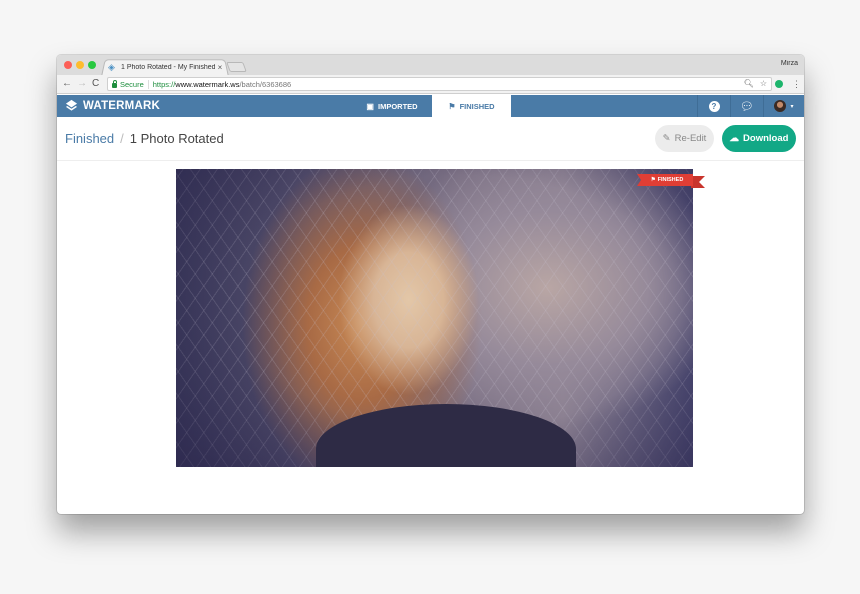 The image size is (860, 594). What do you see at coordinates (698, 182) in the screenshot?
I see `ribbon-tail` at bounding box center [698, 182].